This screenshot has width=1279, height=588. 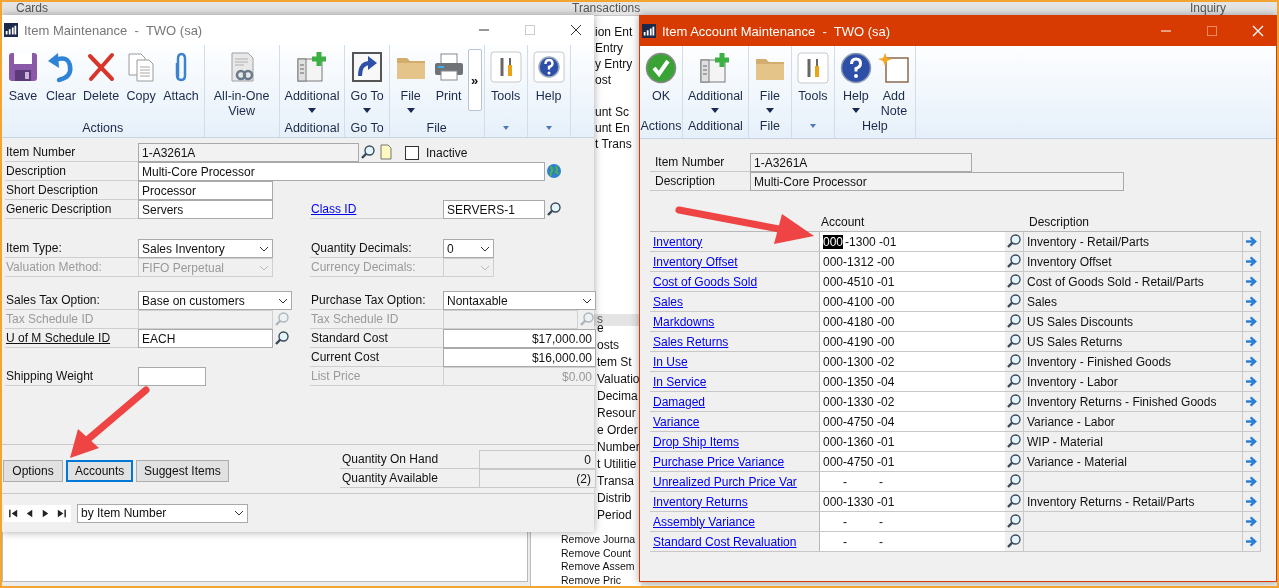 What do you see at coordinates (684, 321) in the screenshot?
I see `account-type-link: Markdowns` at bounding box center [684, 321].